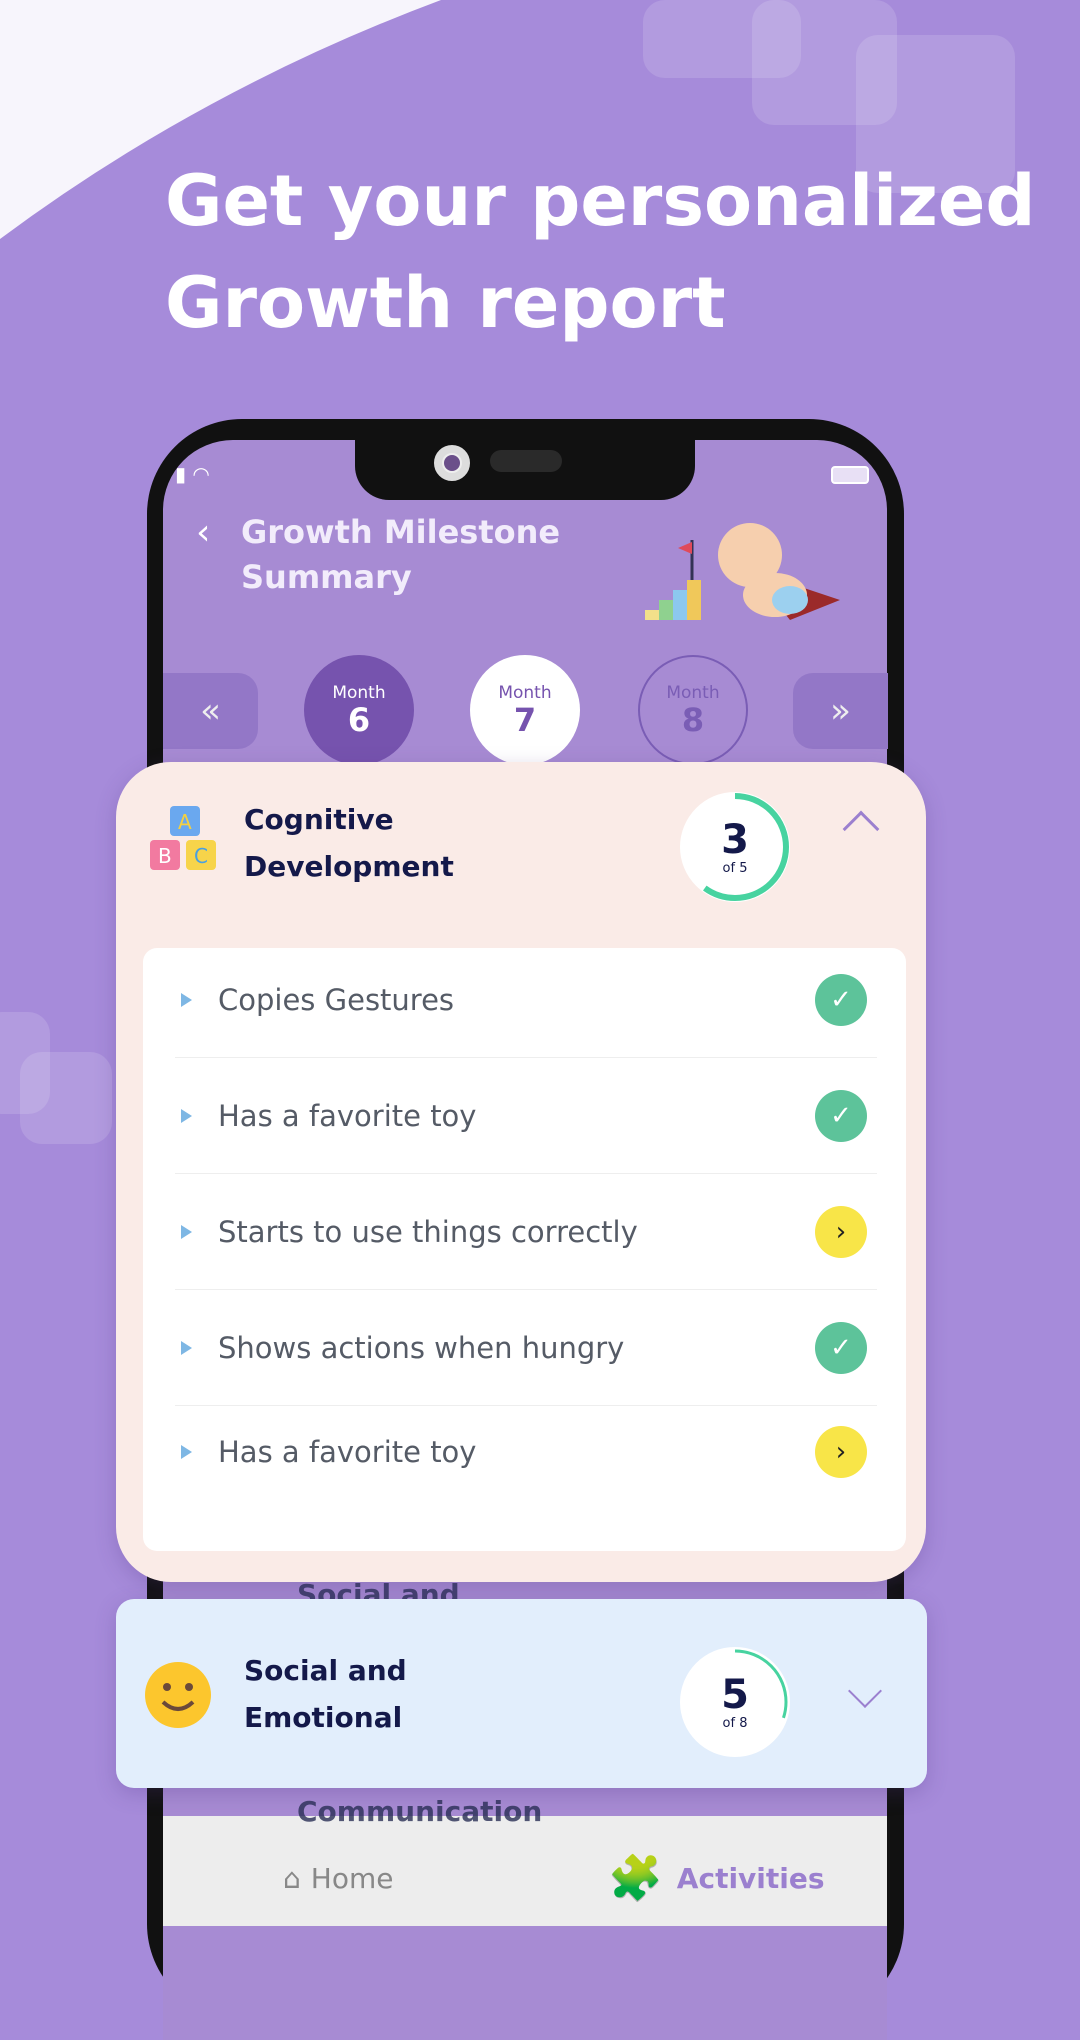  What do you see at coordinates (165, 856) in the screenshot?
I see `svg-text: B` at bounding box center [165, 856].